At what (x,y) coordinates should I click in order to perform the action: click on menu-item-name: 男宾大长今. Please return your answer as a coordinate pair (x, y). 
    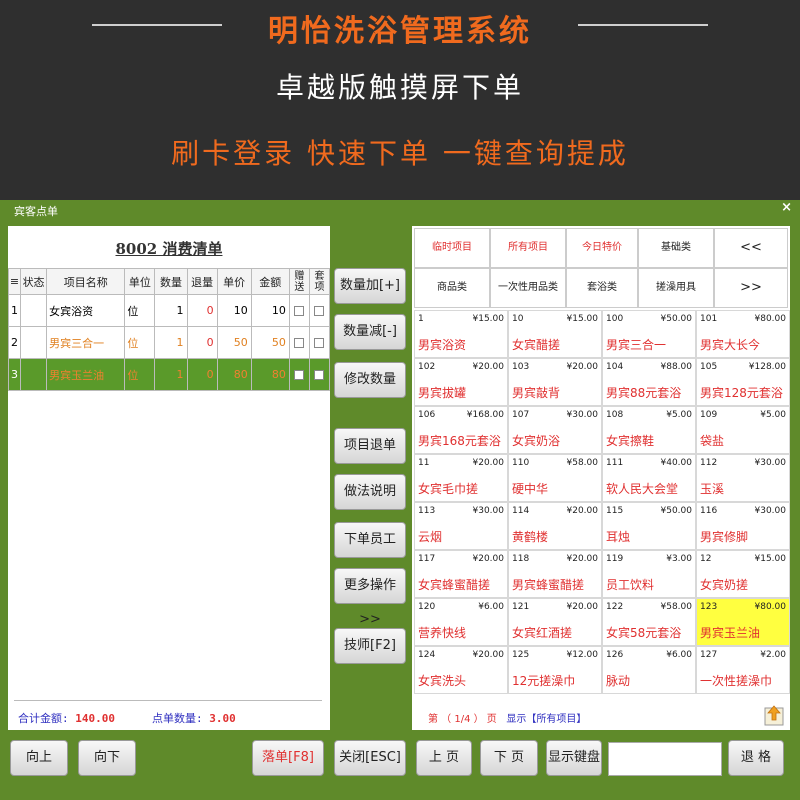
    Looking at the image, I should click on (730, 345).